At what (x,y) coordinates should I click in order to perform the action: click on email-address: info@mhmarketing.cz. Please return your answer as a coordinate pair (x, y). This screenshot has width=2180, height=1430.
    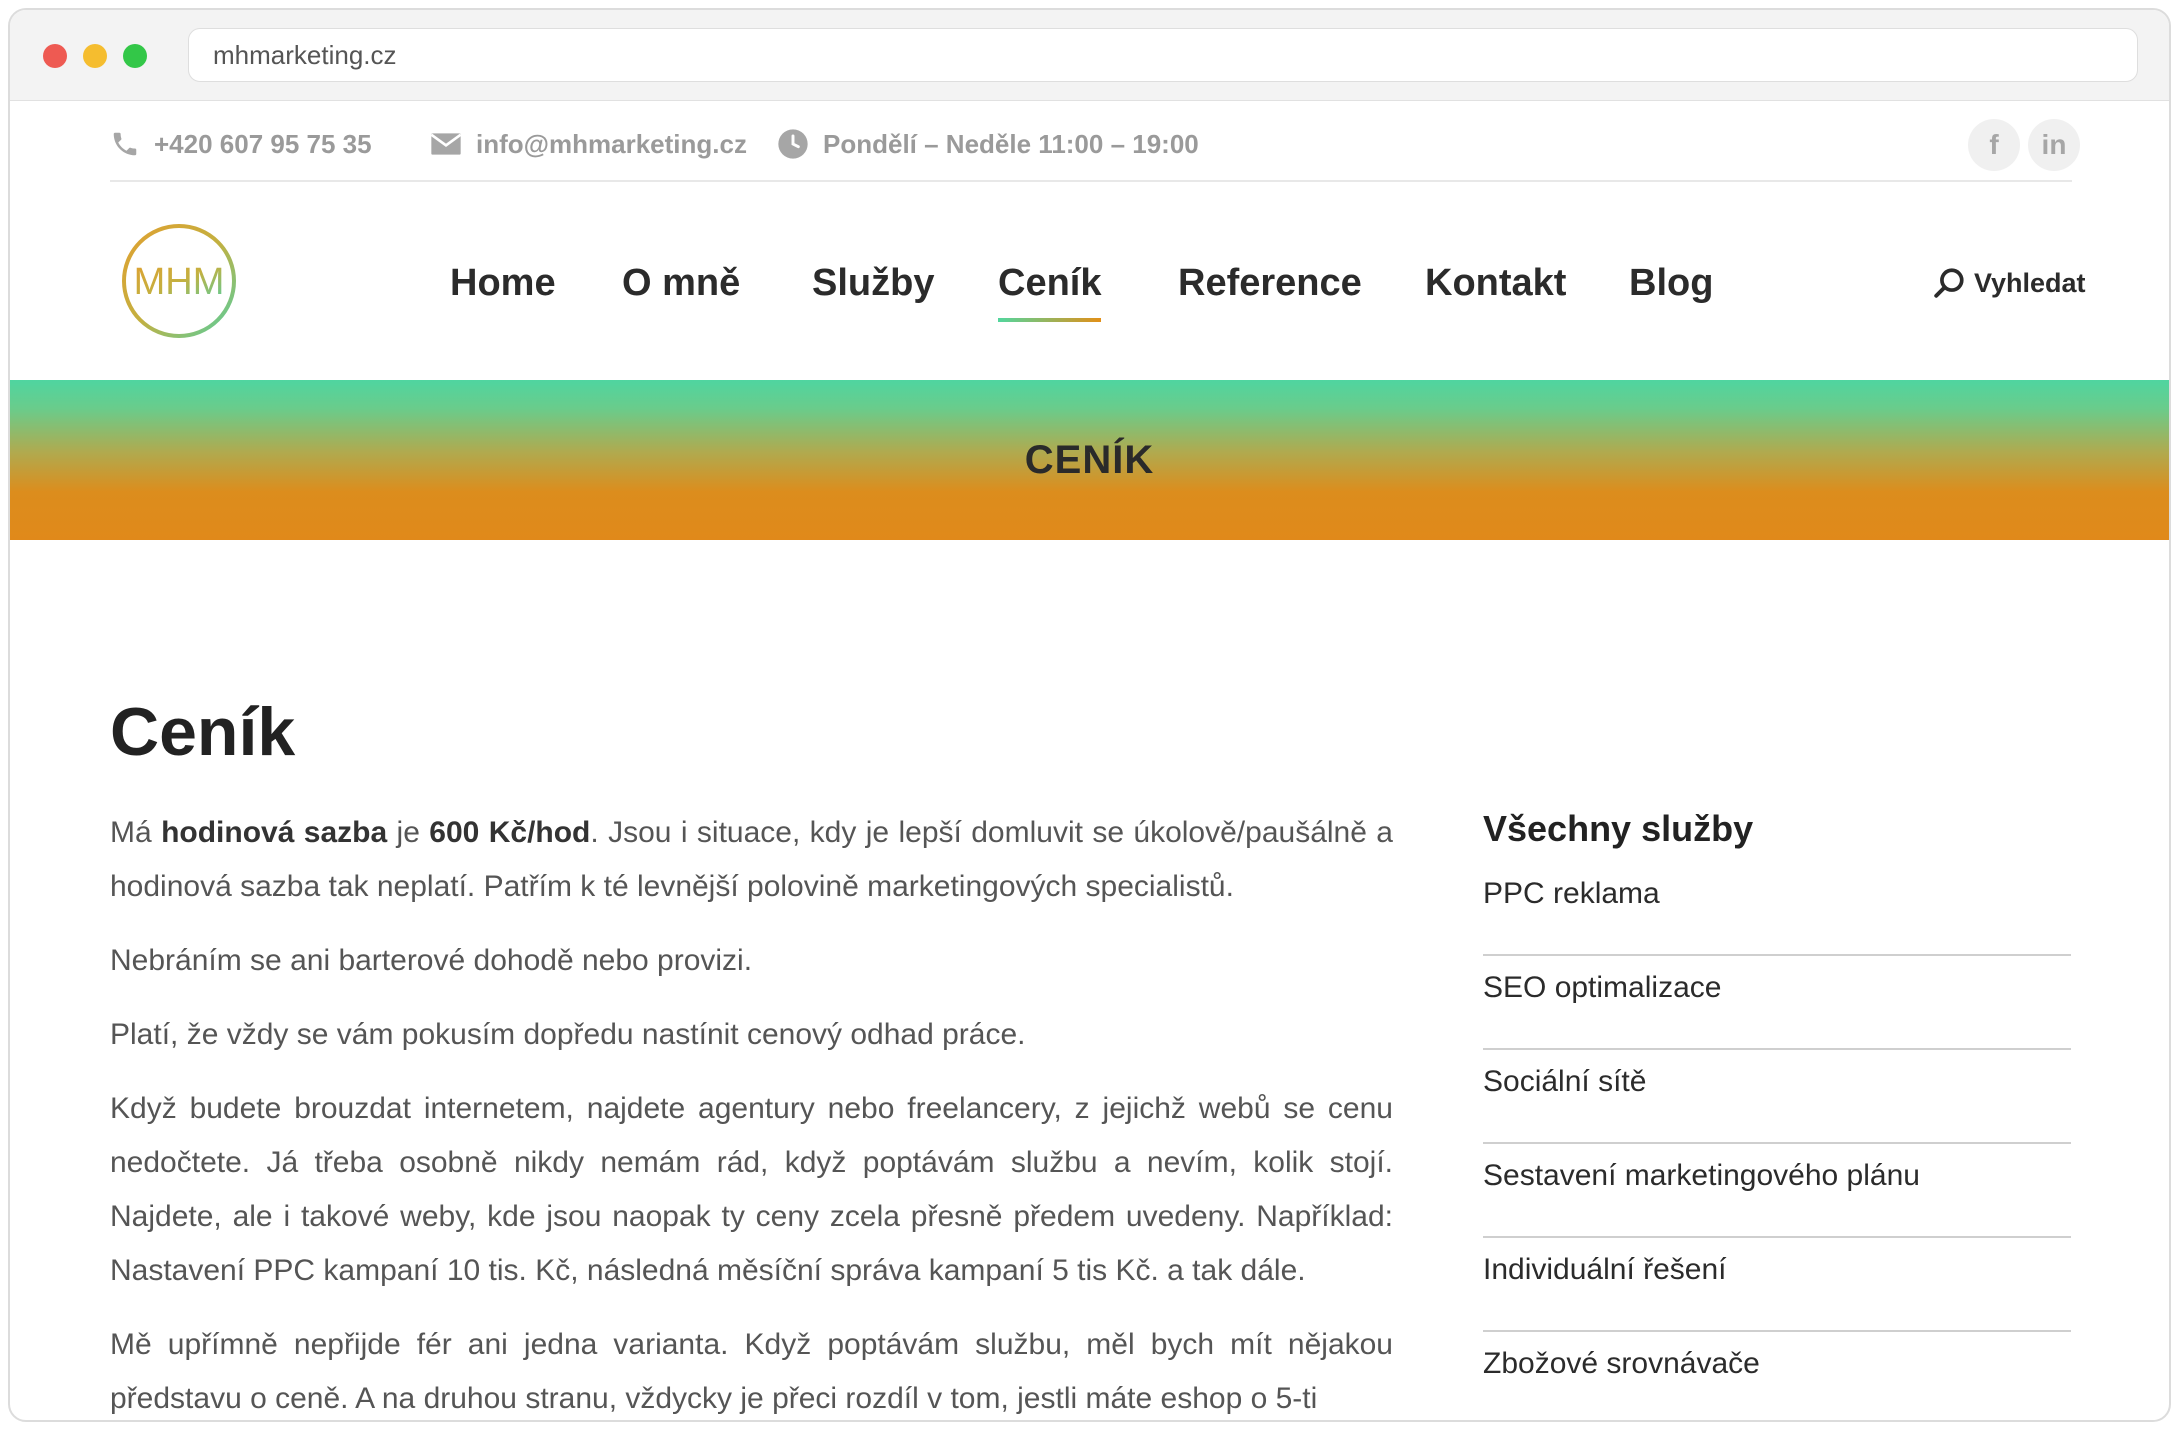
    Looking at the image, I should click on (611, 143).